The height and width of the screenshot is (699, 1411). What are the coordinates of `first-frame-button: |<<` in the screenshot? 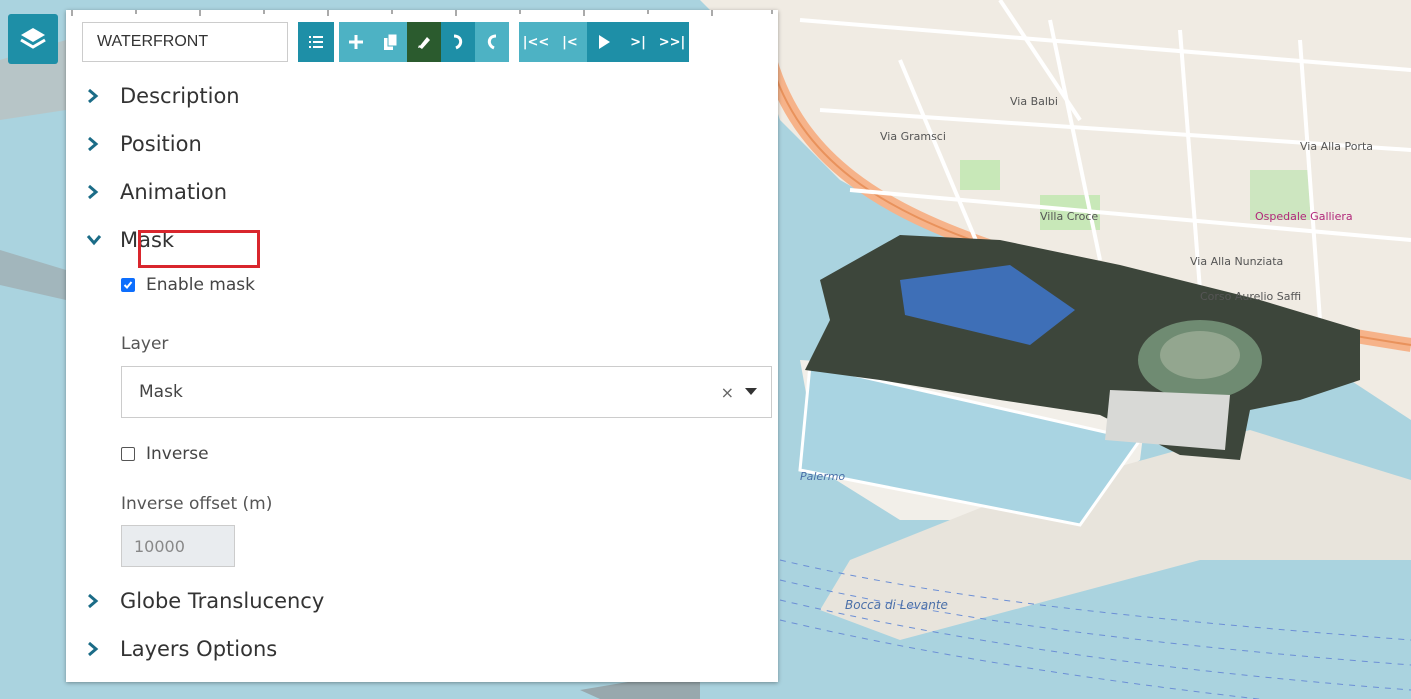 It's located at (536, 42).